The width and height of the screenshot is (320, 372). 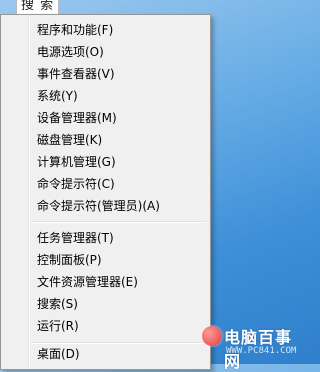 What do you see at coordinates (105, 118) in the screenshot?
I see `menu-item-device-manager: 设备管理器(M)` at bounding box center [105, 118].